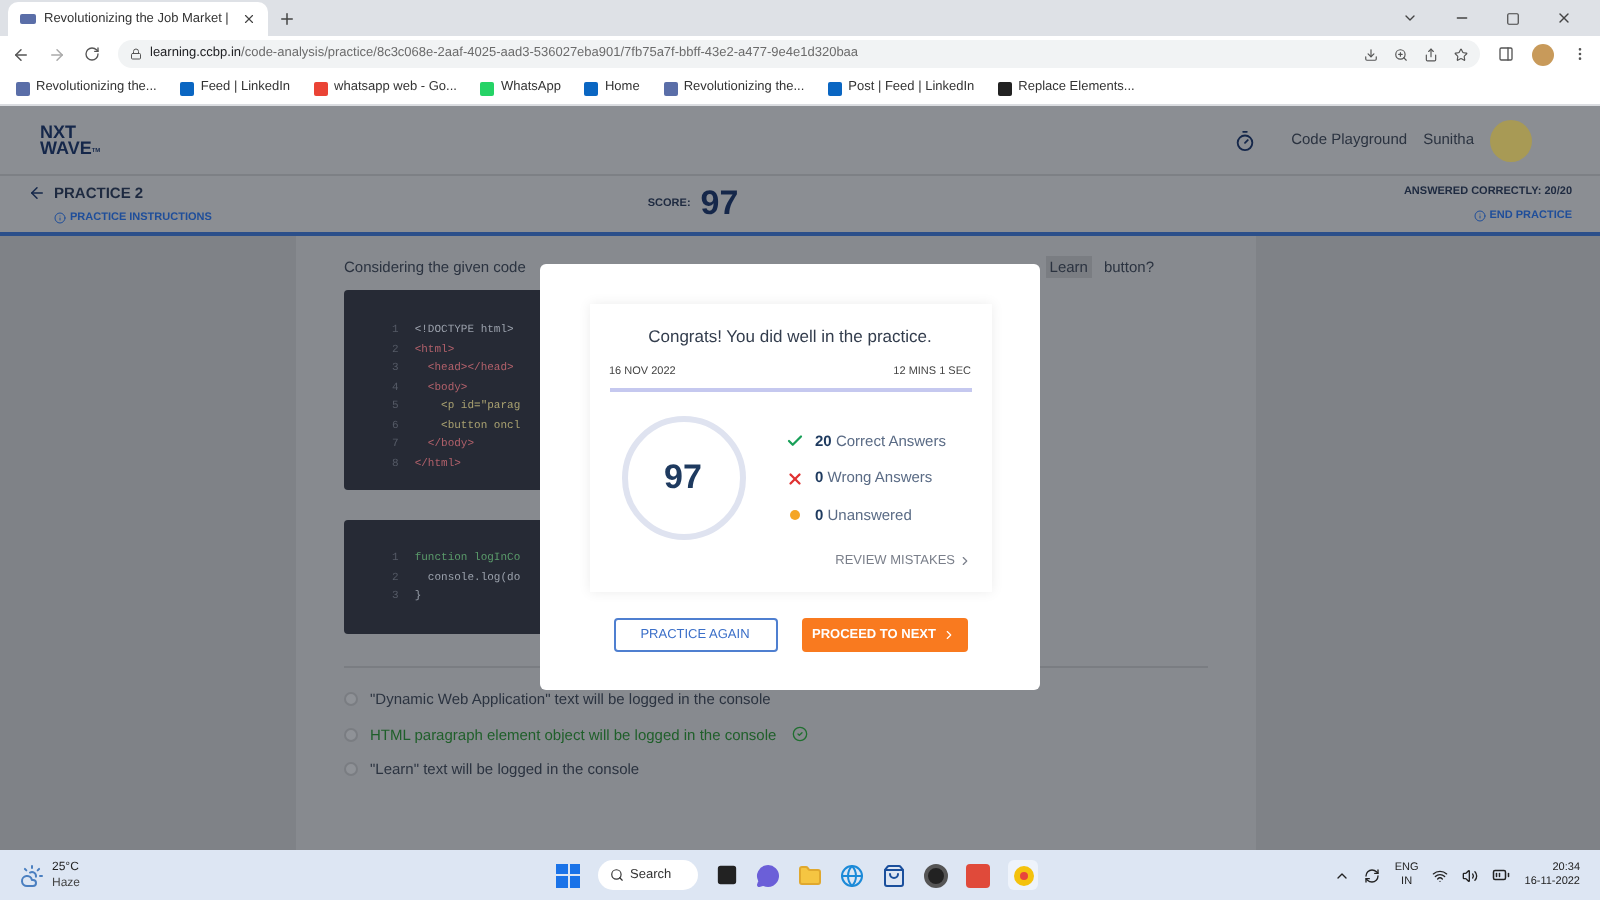  I want to click on reload-icon, so click(92, 54).